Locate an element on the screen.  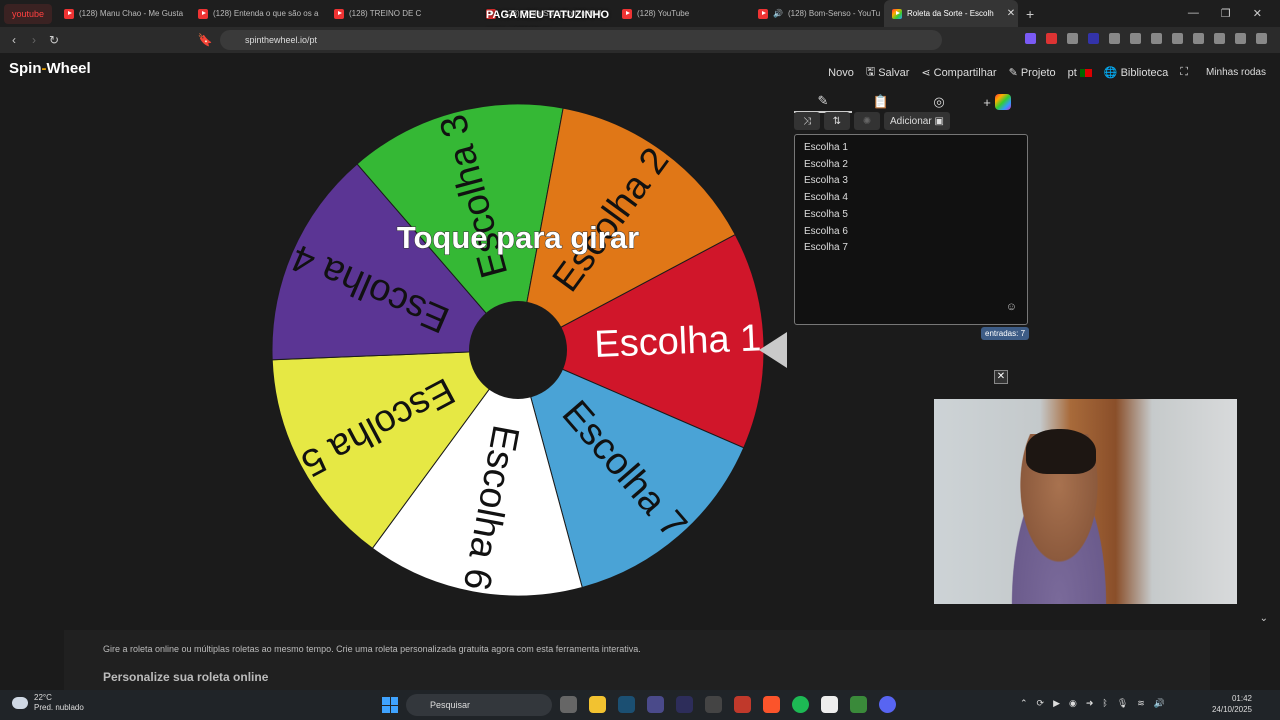
music-icon is located at coordinates (1156, 38).